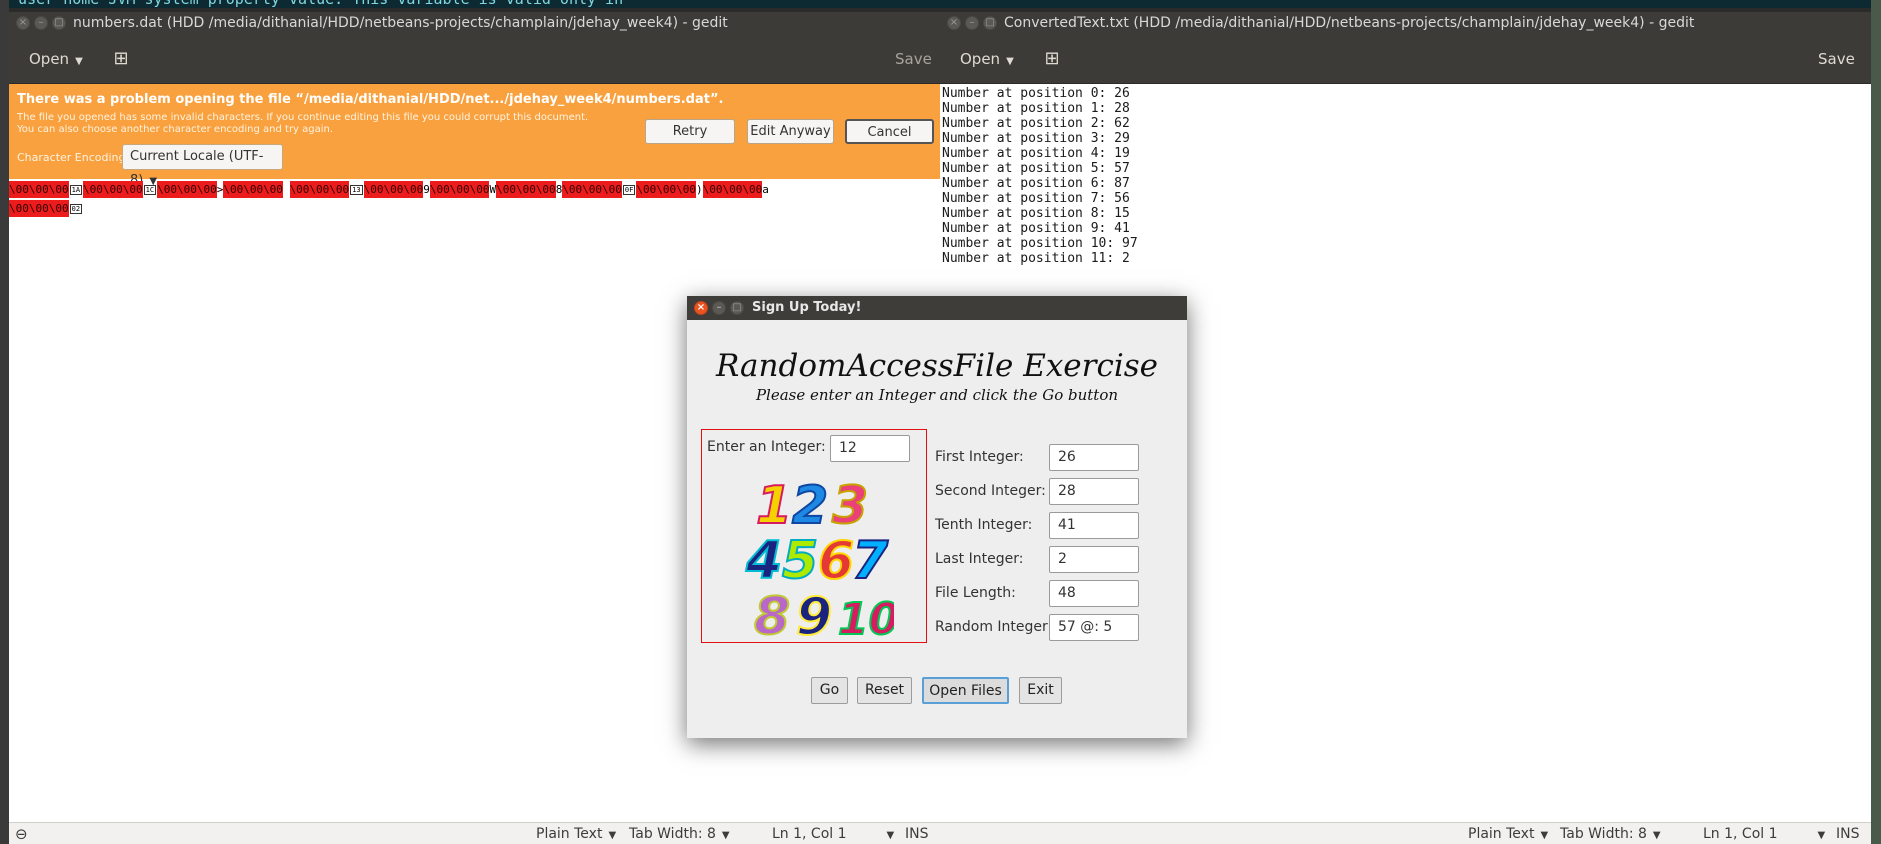 This screenshot has width=1881, height=844. I want to click on digit-graphic: 10, so click(866, 617).